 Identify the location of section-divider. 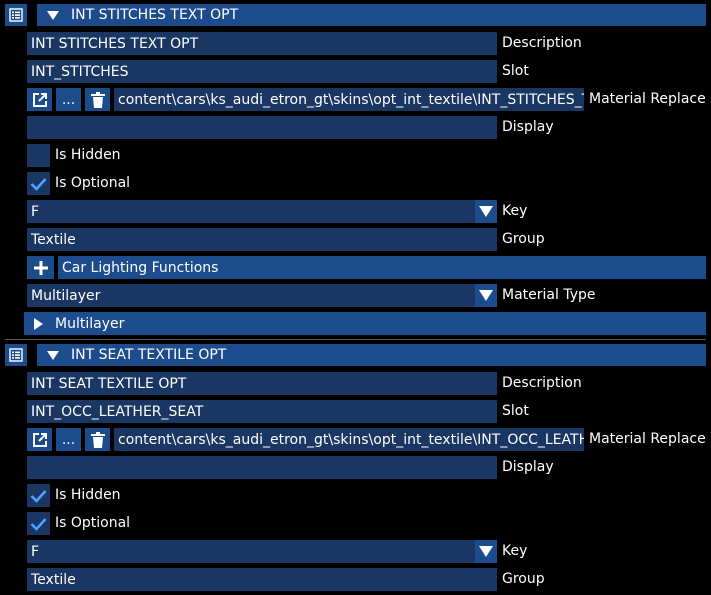
(355, 339).